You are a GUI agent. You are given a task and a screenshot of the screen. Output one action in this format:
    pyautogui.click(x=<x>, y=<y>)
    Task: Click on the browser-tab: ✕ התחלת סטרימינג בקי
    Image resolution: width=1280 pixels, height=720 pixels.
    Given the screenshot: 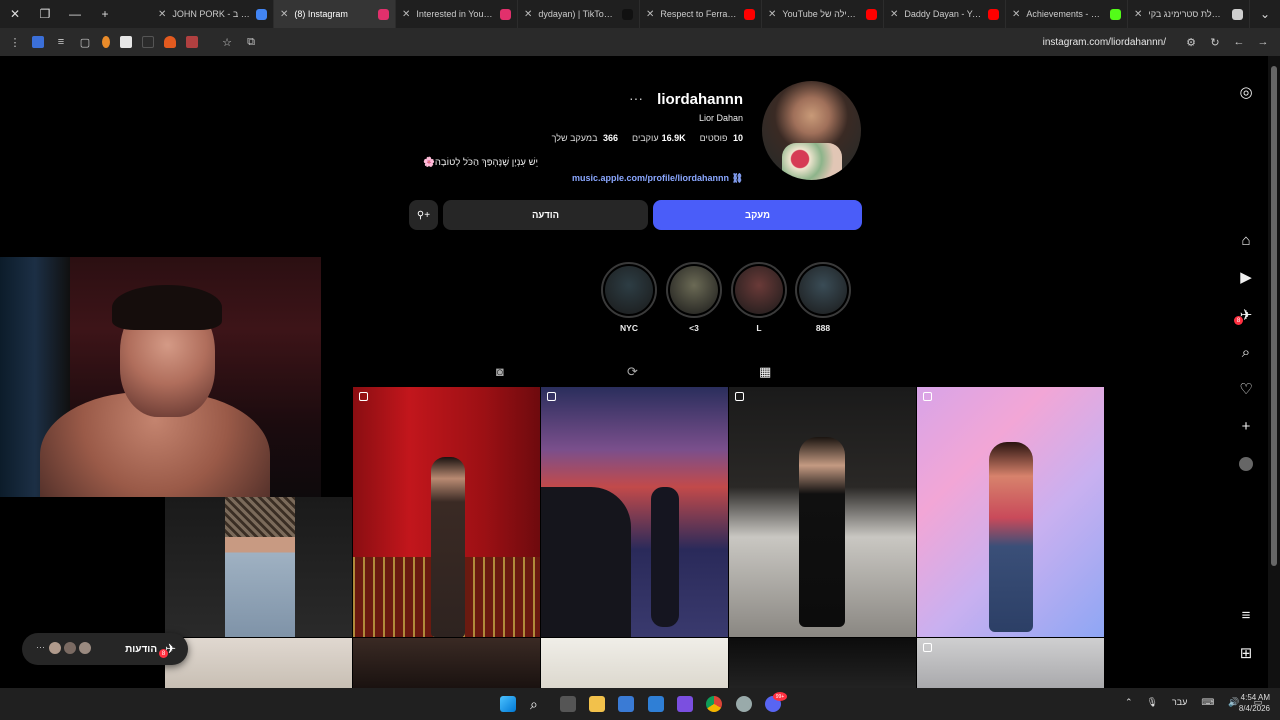 What is the action you would take?
    pyautogui.click(x=1189, y=14)
    